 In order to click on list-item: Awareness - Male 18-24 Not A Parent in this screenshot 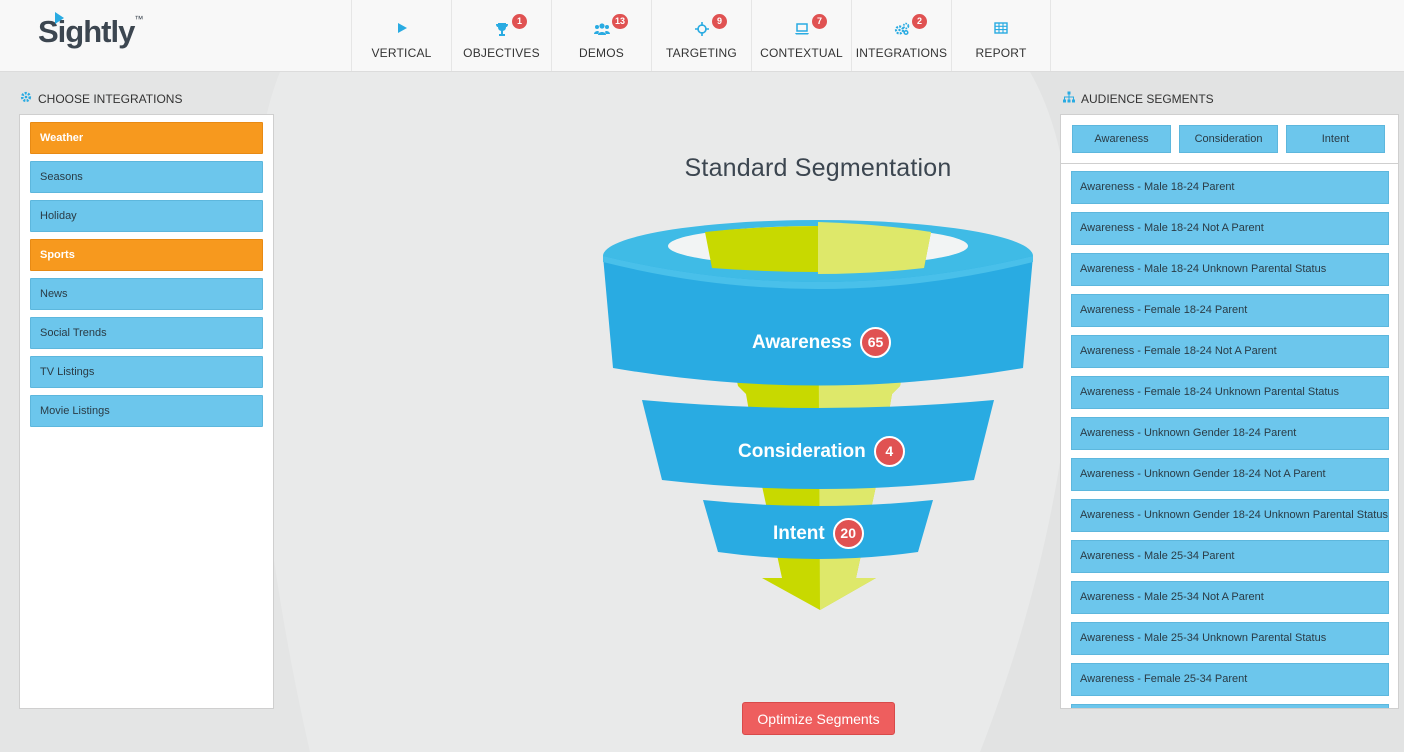, I will do `click(1230, 228)`.